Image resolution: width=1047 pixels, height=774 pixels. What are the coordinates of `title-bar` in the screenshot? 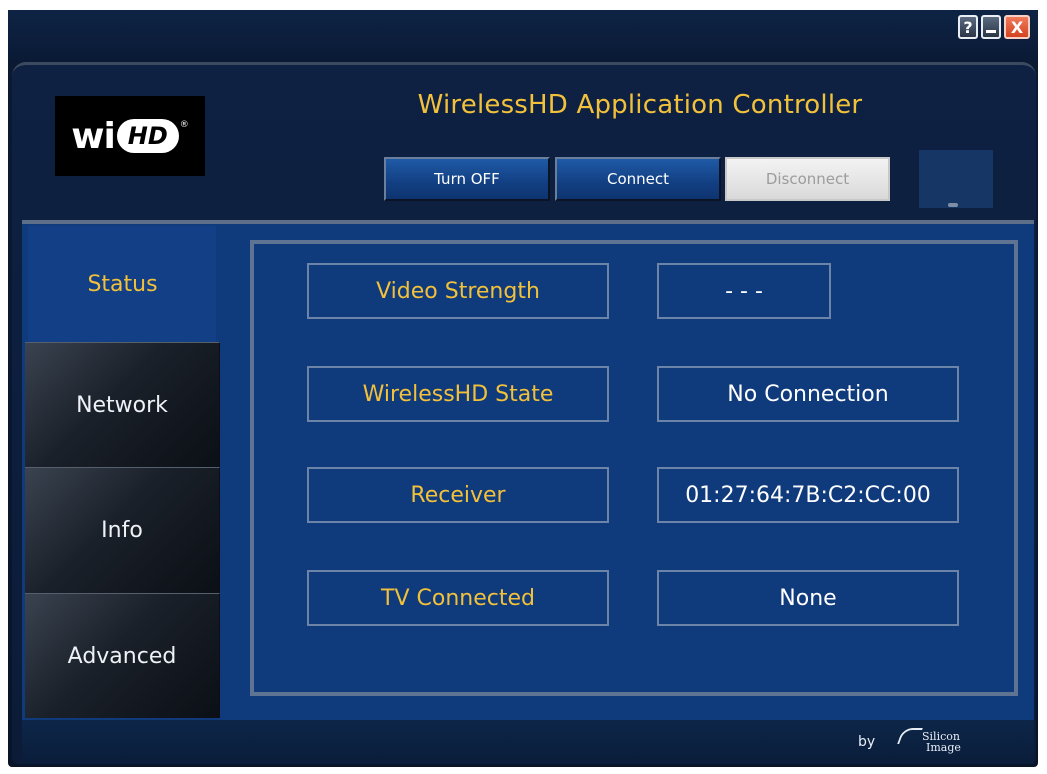 It's located at (523, 36).